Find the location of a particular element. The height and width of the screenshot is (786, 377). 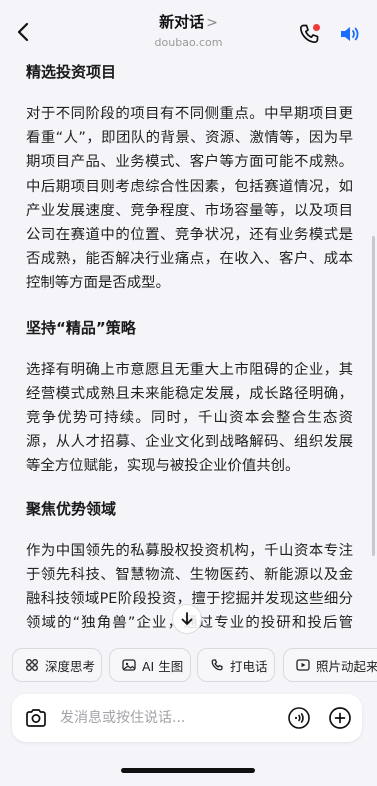

voice-button is located at coordinates (299, 718).